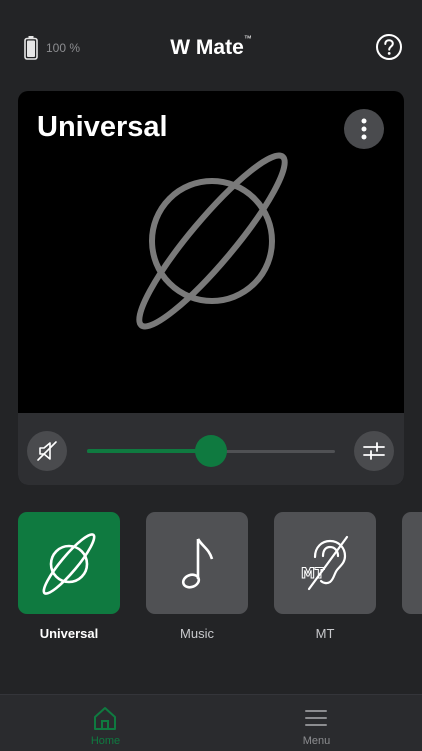  I want to click on music-note-icon, so click(197, 563).